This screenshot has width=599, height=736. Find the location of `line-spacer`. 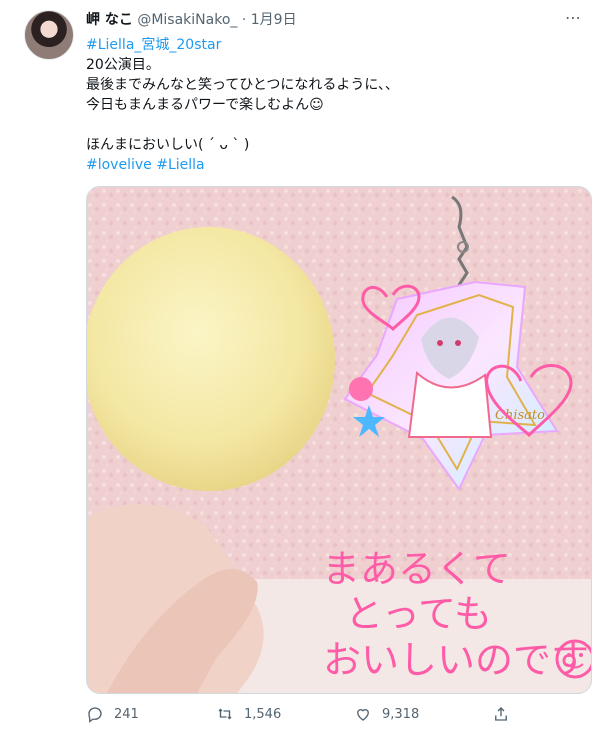

line-spacer is located at coordinates (331, 125).